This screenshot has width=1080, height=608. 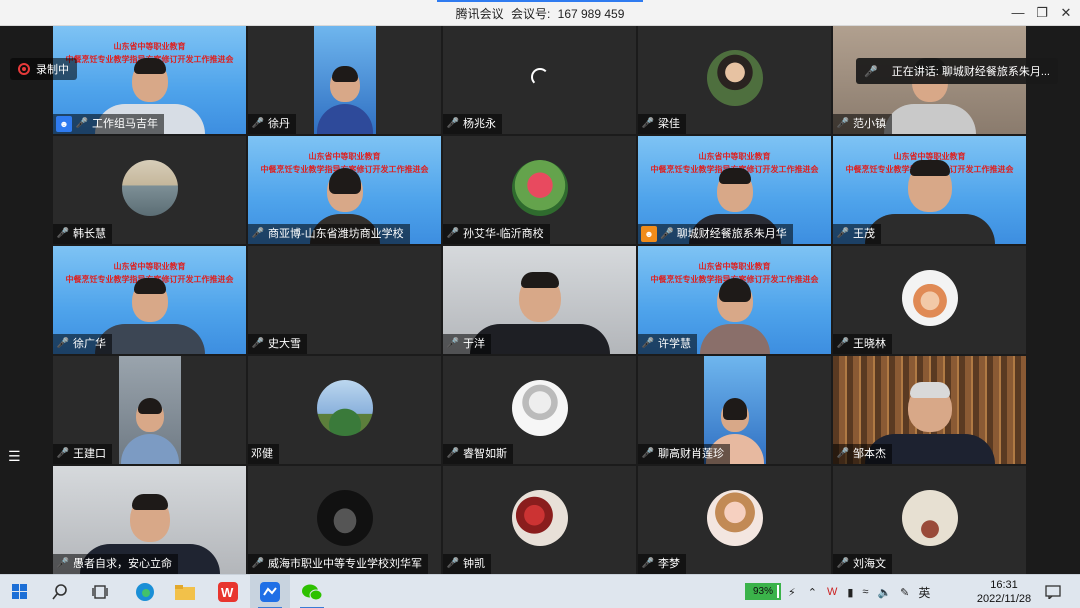 What do you see at coordinates (479, 124) in the screenshot?
I see `participant-name: 杨兆永` at bounding box center [479, 124].